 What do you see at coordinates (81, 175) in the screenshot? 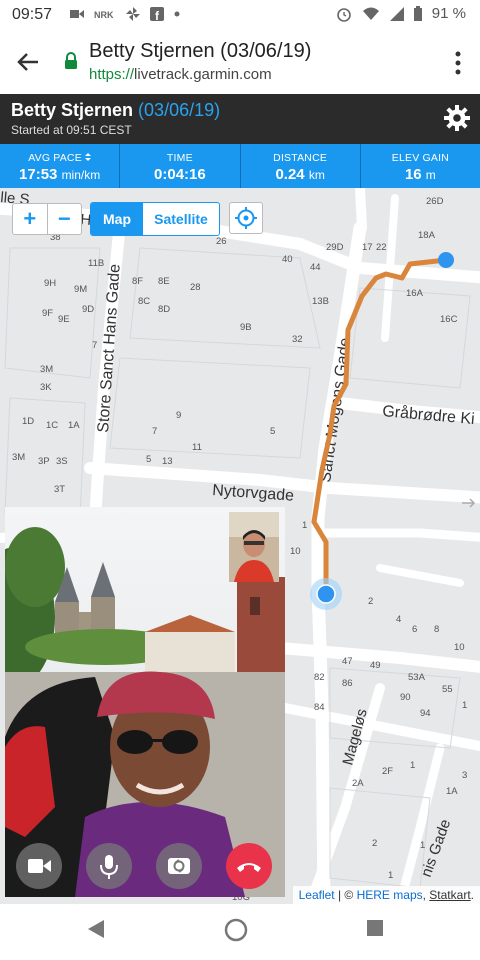
I see `stat-unit: min/km` at bounding box center [81, 175].